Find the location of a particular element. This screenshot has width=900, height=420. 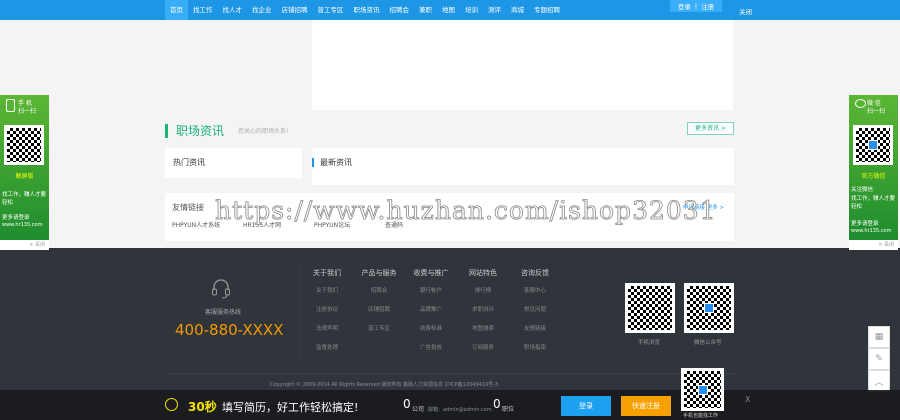

footer-link: 法律声明 is located at coordinates (327, 328).